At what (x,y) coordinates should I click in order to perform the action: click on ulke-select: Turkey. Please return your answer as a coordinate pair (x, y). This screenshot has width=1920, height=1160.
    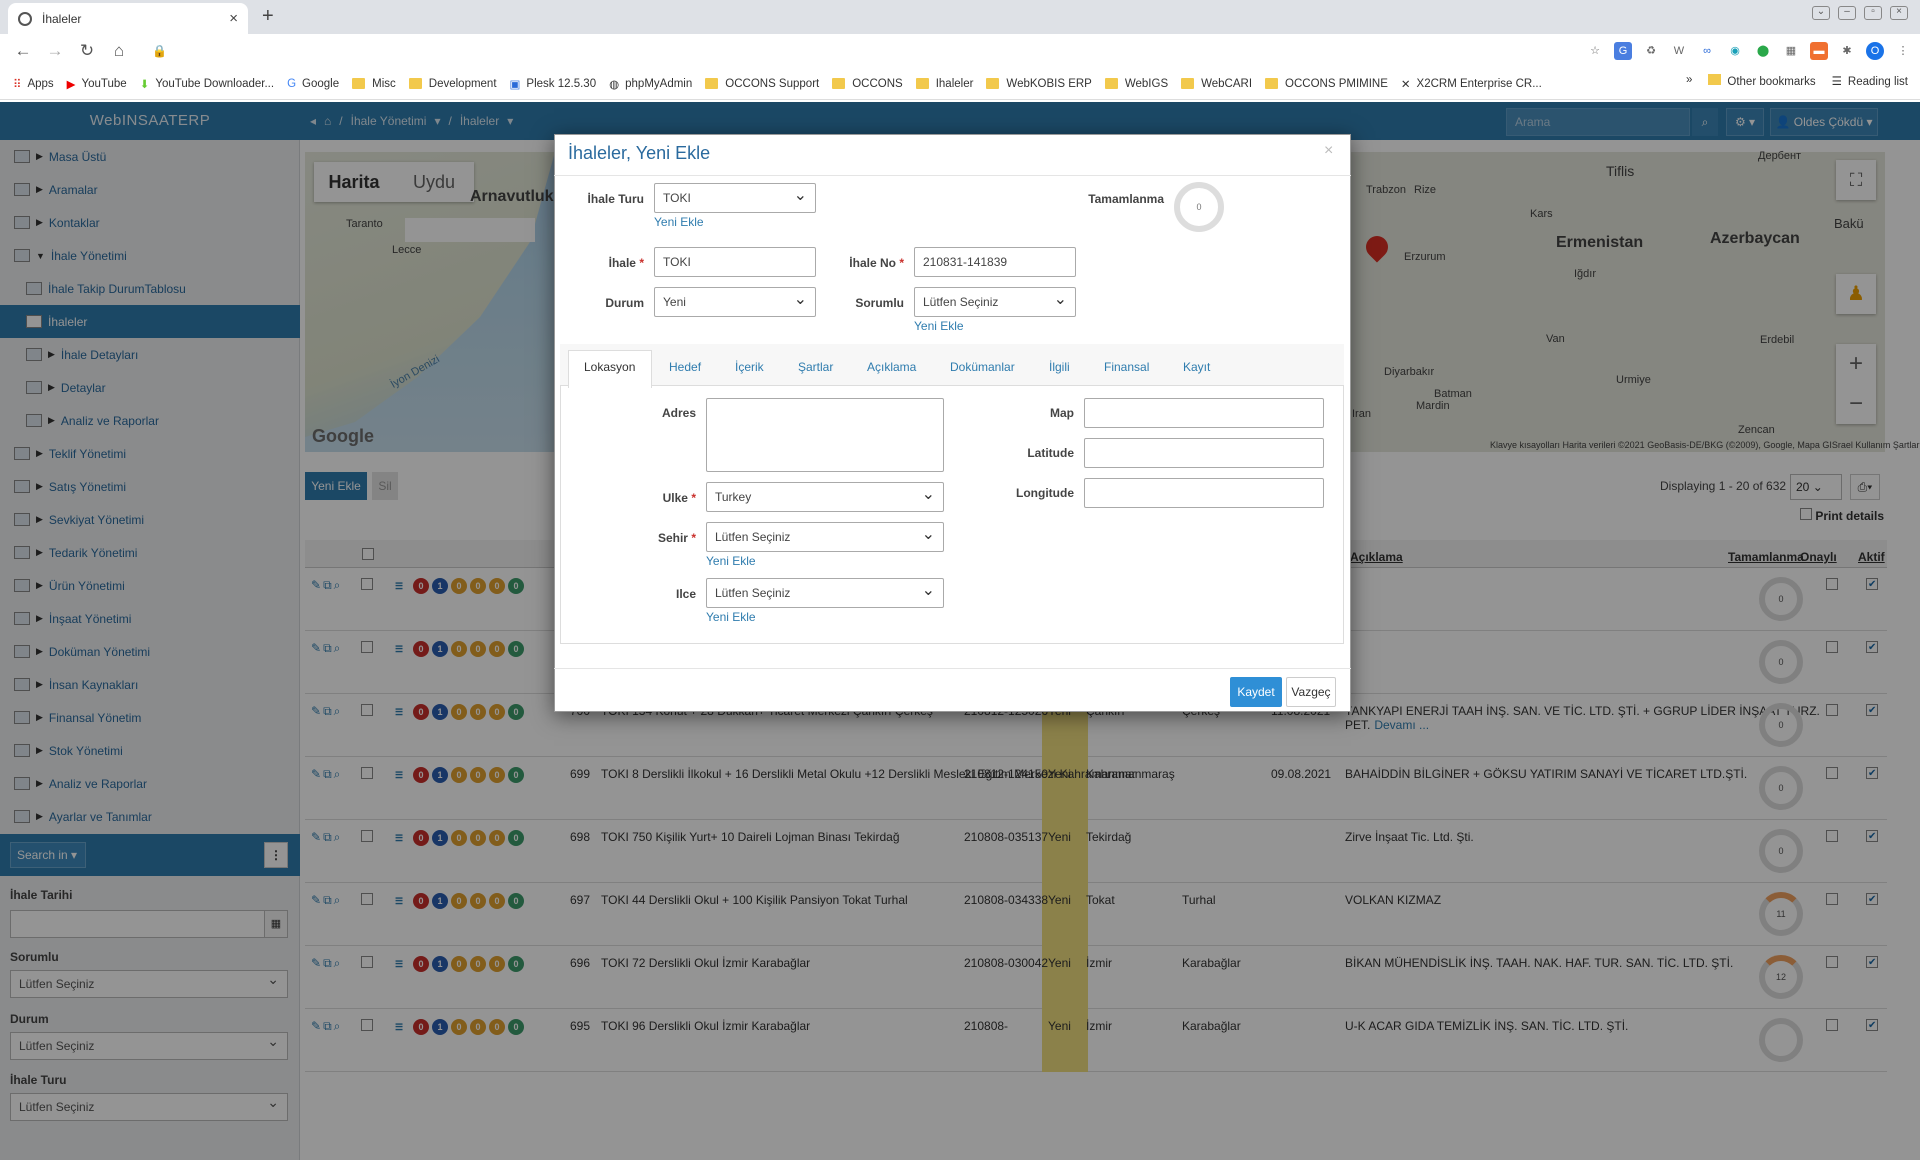
    Looking at the image, I should click on (825, 497).